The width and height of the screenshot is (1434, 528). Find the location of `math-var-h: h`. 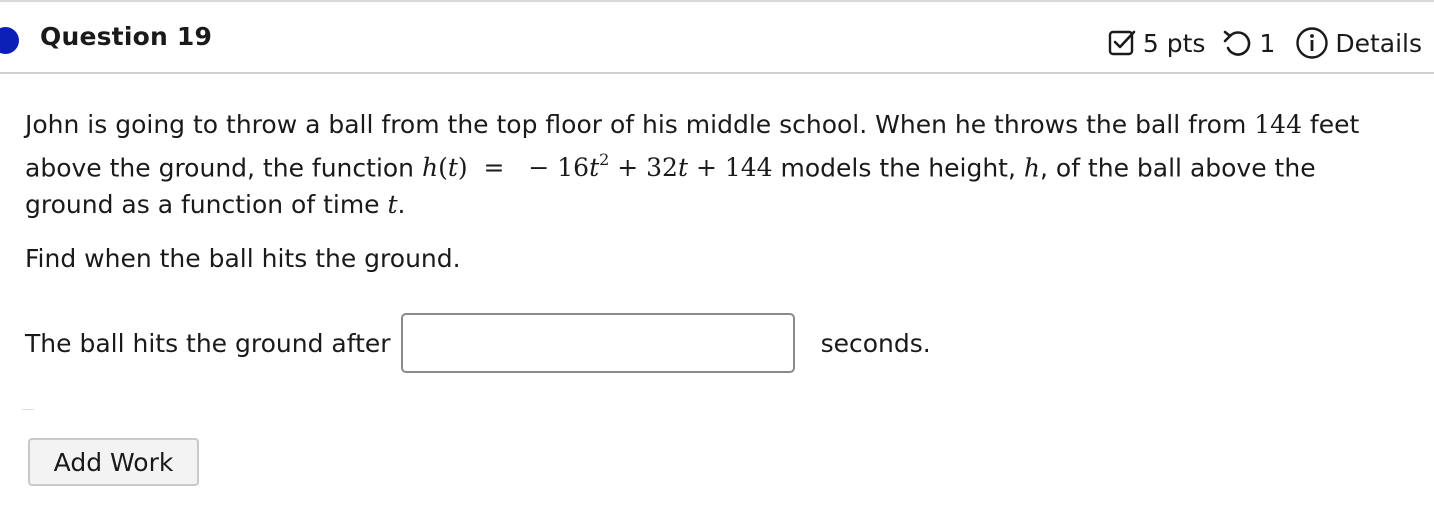

math-var-h: h is located at coordinates (1031, 168).